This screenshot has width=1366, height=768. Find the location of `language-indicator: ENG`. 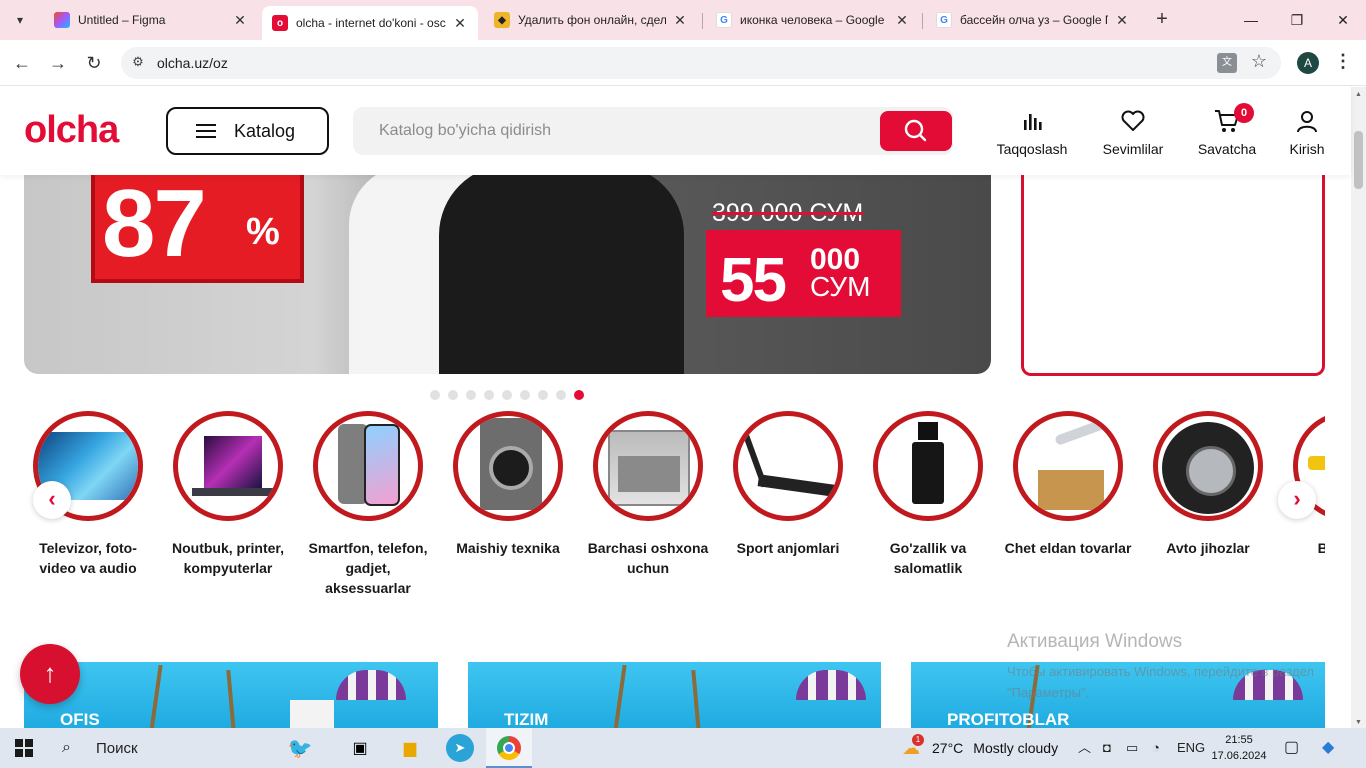

language-indicator: ENG is located at coordinates (1191, 748).